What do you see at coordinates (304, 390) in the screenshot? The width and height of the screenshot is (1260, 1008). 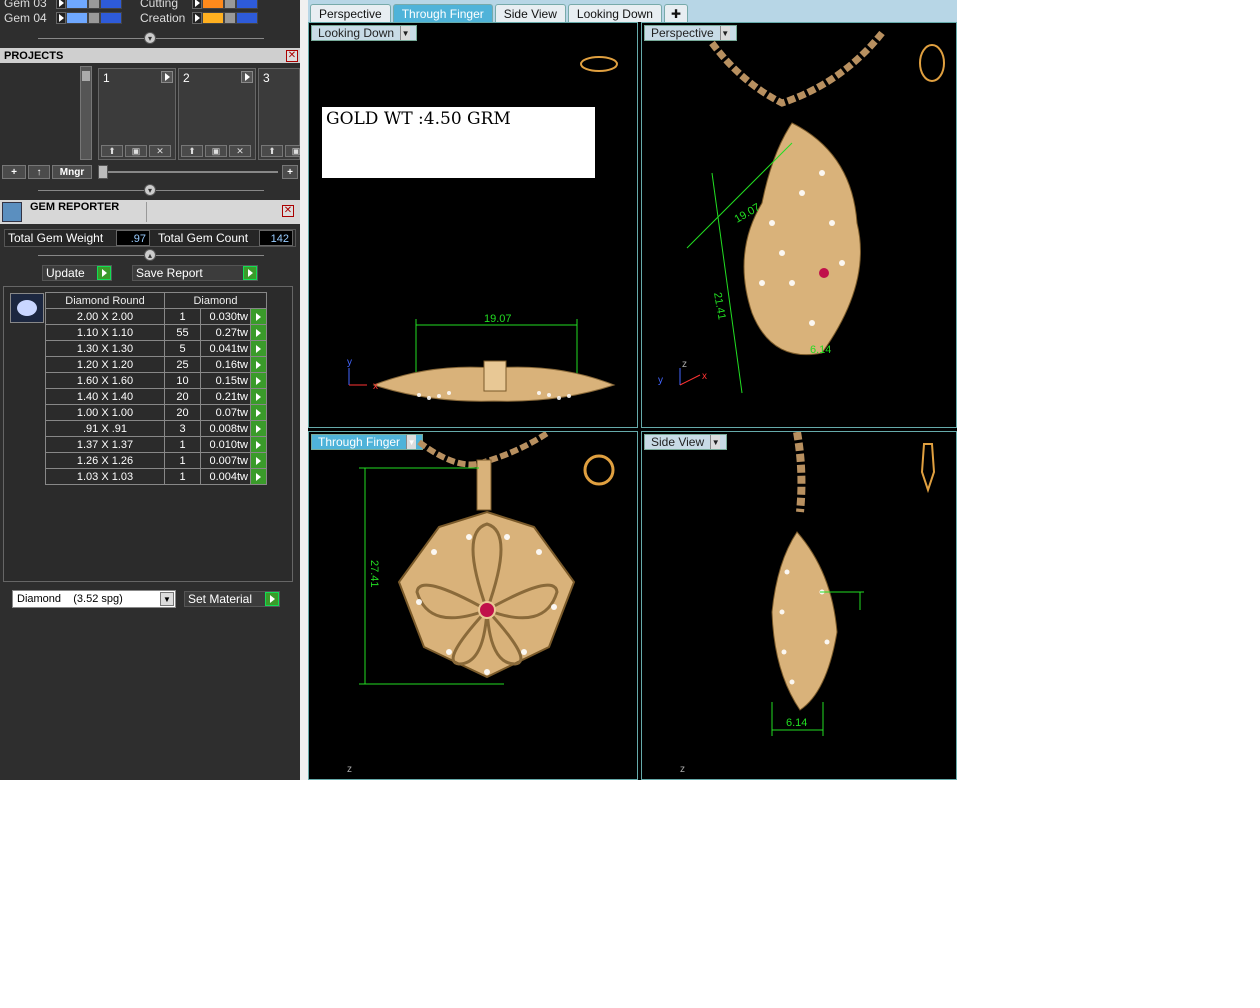 I see `panel-splitter` at bounding box center [304, 390].